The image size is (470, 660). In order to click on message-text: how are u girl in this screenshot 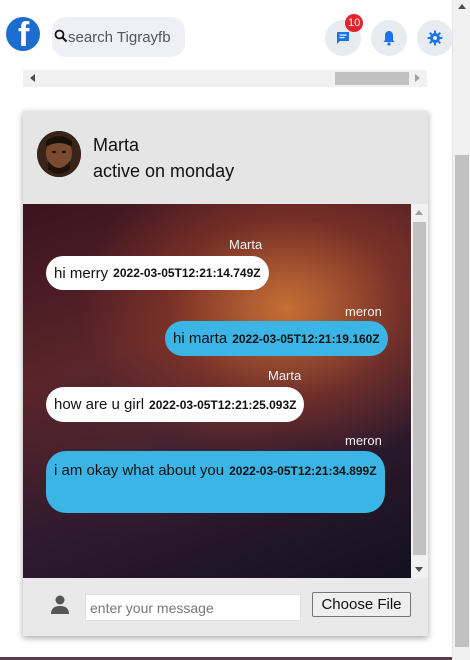, I will do `click(99, 404)`.